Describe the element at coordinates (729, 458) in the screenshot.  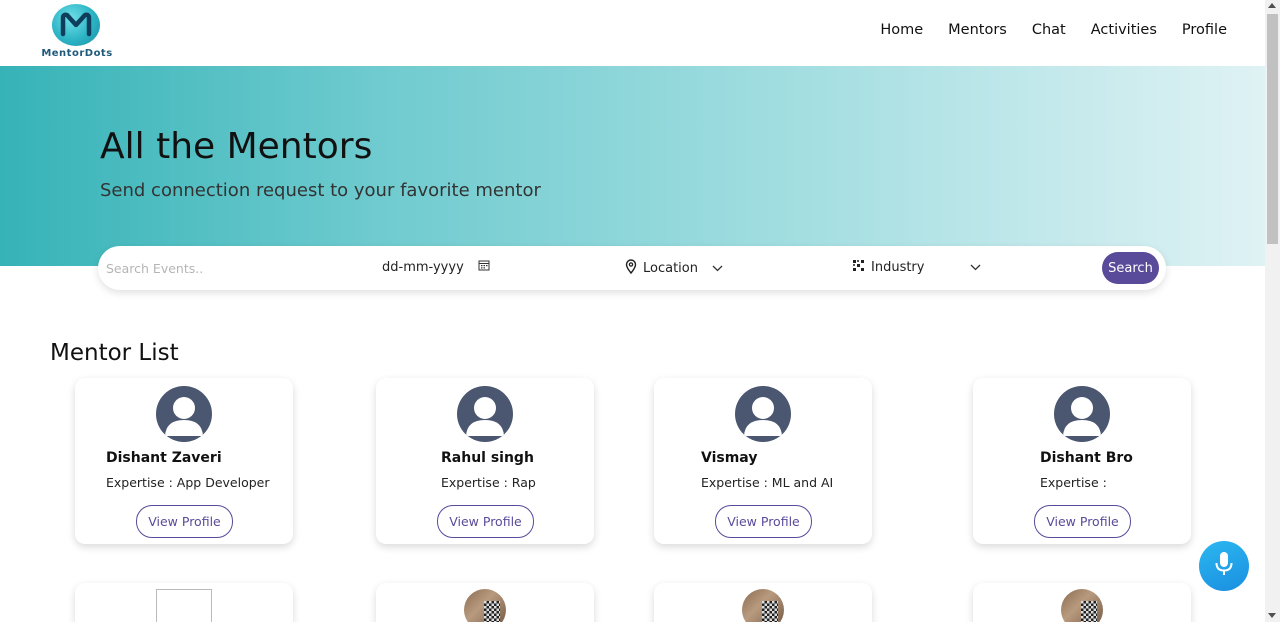
I see `mentor-name: Vismay` at that location.